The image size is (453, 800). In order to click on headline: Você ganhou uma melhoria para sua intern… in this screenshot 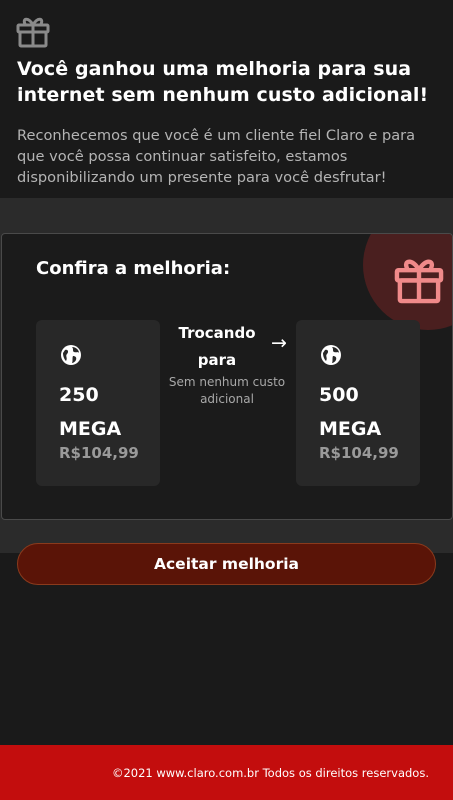, I will do `click(223, 82)`.